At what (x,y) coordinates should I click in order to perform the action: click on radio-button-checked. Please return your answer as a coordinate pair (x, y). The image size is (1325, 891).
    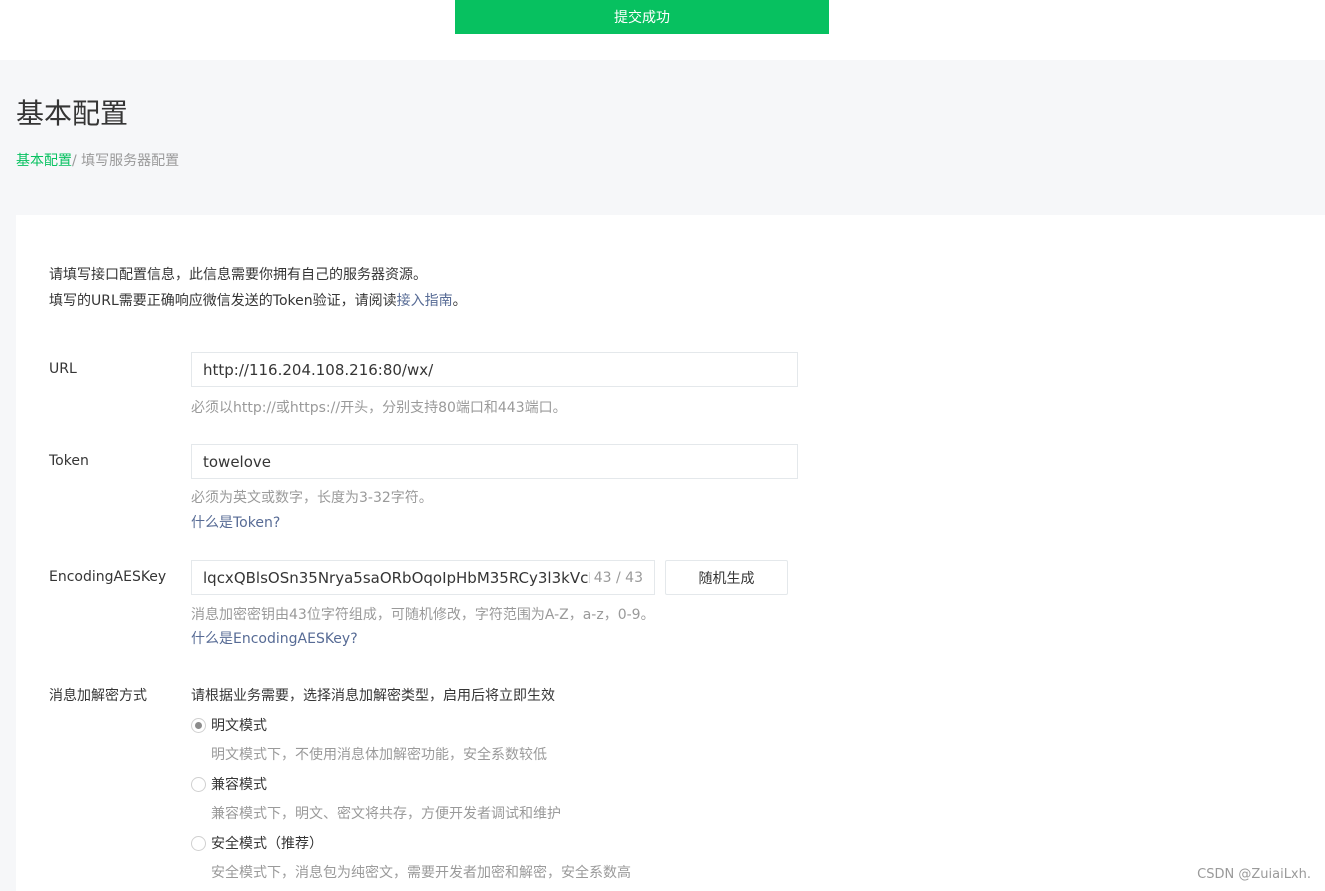
    Looking at the image, I should click on (198, 725).